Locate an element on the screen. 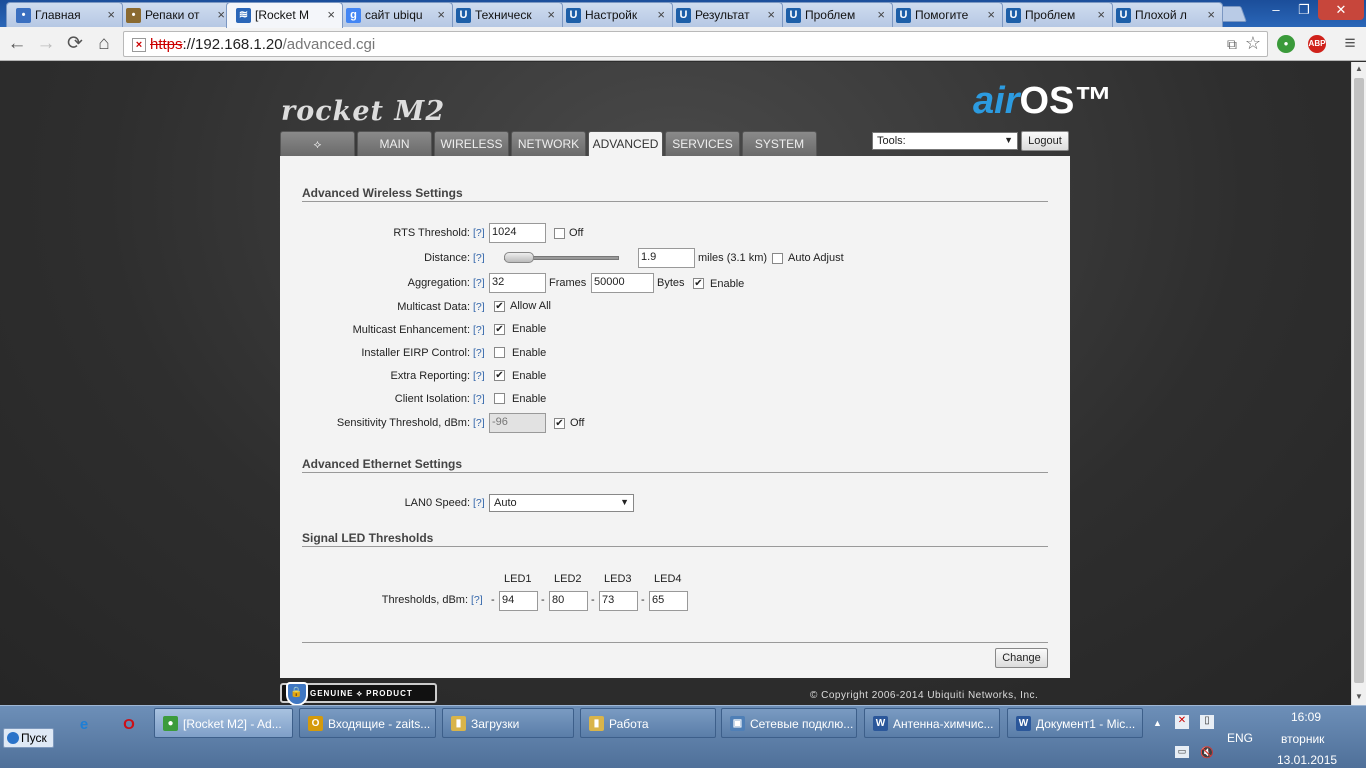  lan0-speed-select: Auto ▼ is located at coordinates (561, 503).